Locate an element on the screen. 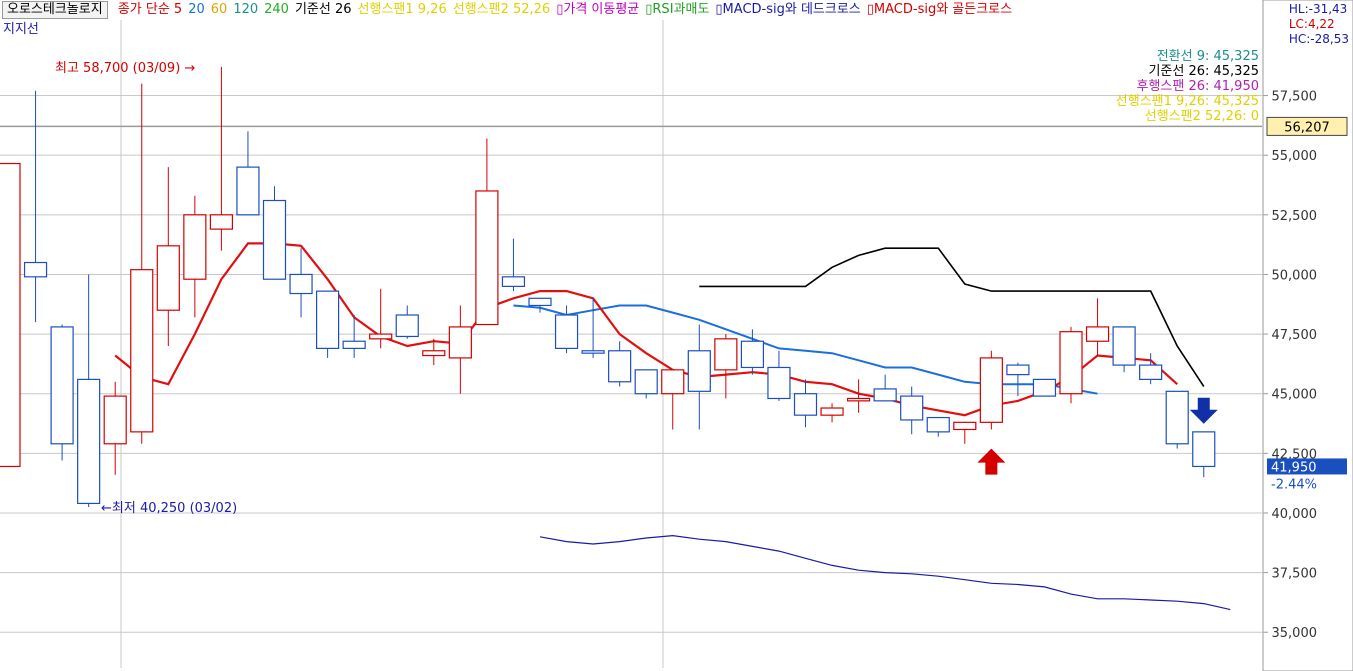 The height and width of the screenshot is (671, 1353). y-tick-label: 35,000 is located at coordinates (1295, 633).